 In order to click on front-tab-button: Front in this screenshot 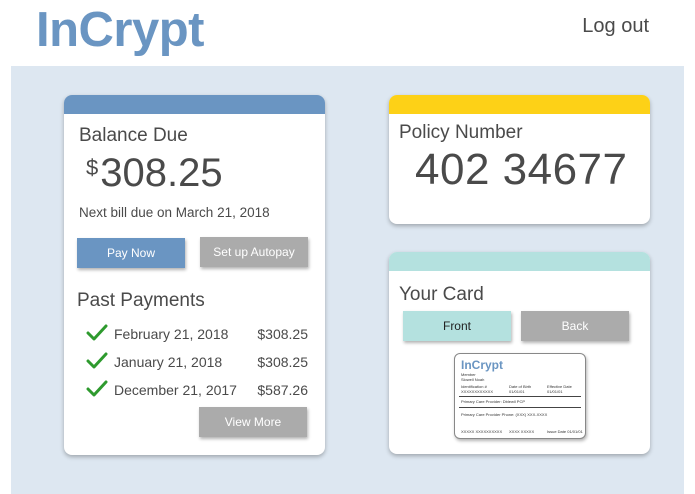, I will do `click(457, 326)`.